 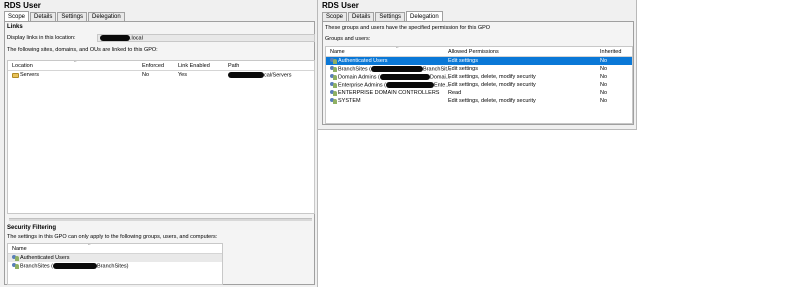 I want to click on location-cell: Servers, so click(x=25, y=75).